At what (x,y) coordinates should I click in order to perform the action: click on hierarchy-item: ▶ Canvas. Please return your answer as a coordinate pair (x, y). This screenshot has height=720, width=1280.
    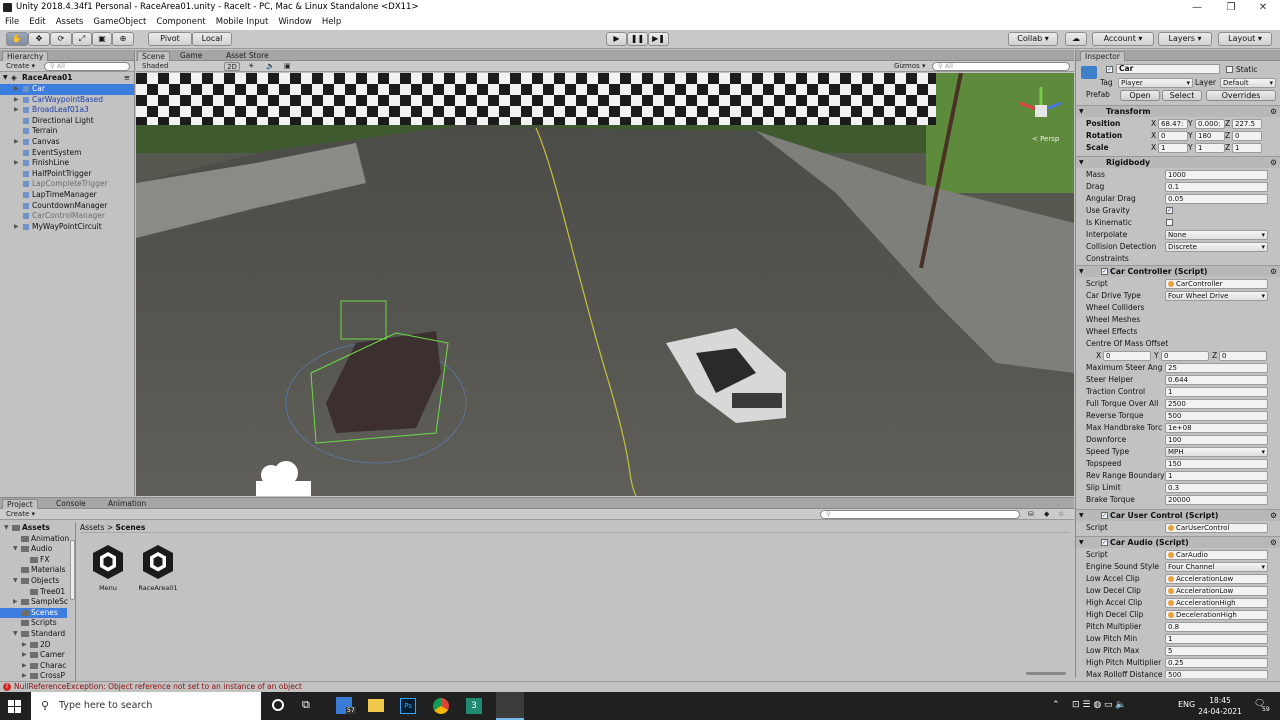
    Looking at the image, I should click on (67, 142).